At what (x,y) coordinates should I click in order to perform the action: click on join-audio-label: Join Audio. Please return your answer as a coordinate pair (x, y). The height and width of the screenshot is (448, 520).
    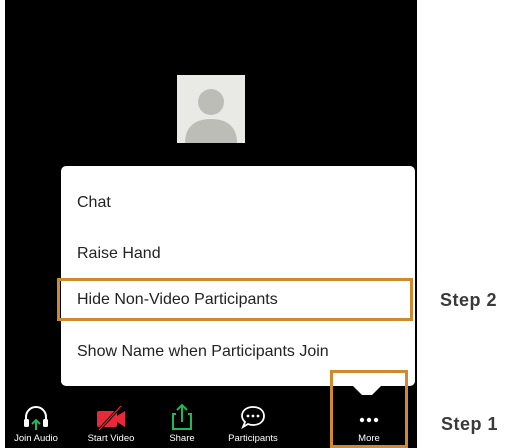
    Looking at the image, I should click on (36, 438).